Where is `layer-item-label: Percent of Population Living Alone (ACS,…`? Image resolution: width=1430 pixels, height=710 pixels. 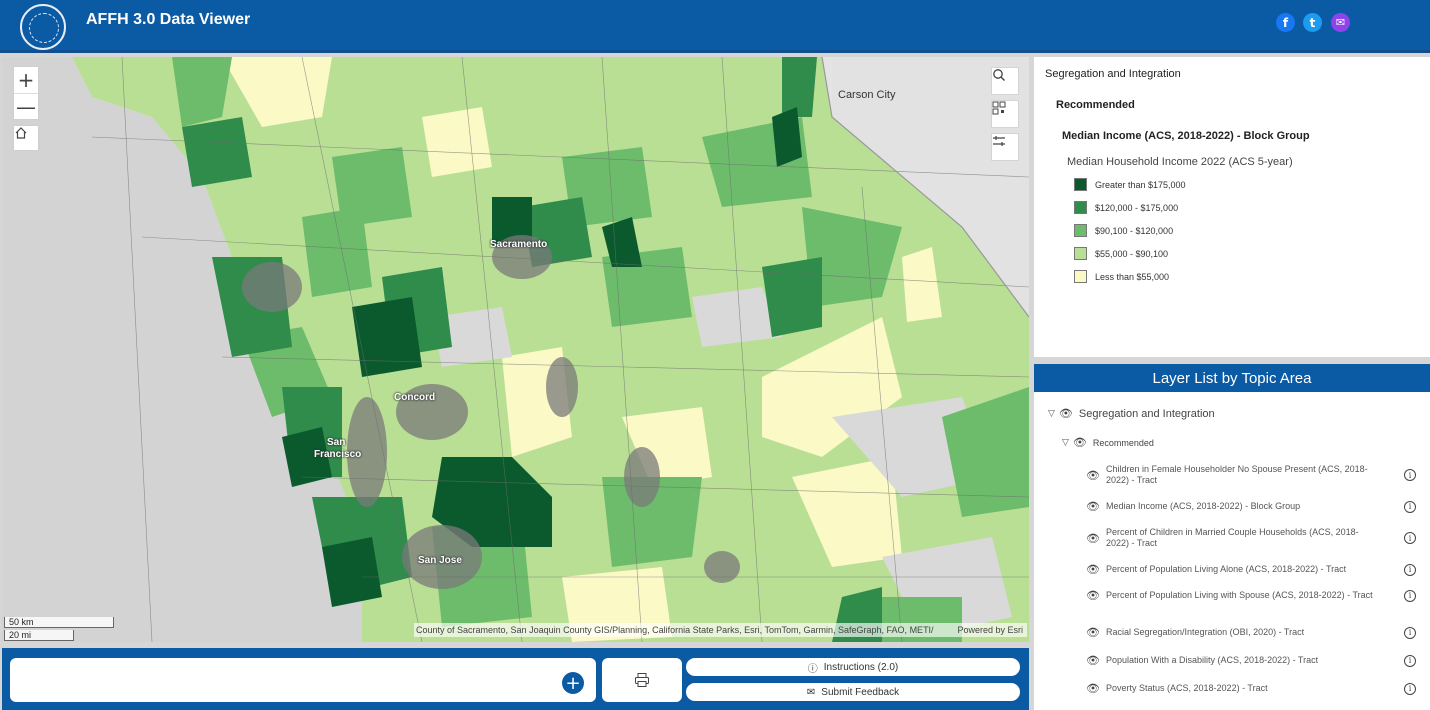
layer-item-label: Percent of Population Living Alone (ACS,… is located at coordinates (1226, 569).